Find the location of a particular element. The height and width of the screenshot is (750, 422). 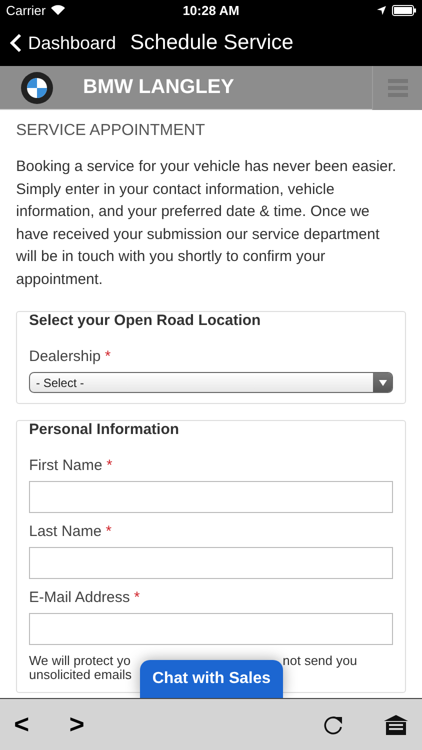

reload-icon is located at coordinates (333, 725).